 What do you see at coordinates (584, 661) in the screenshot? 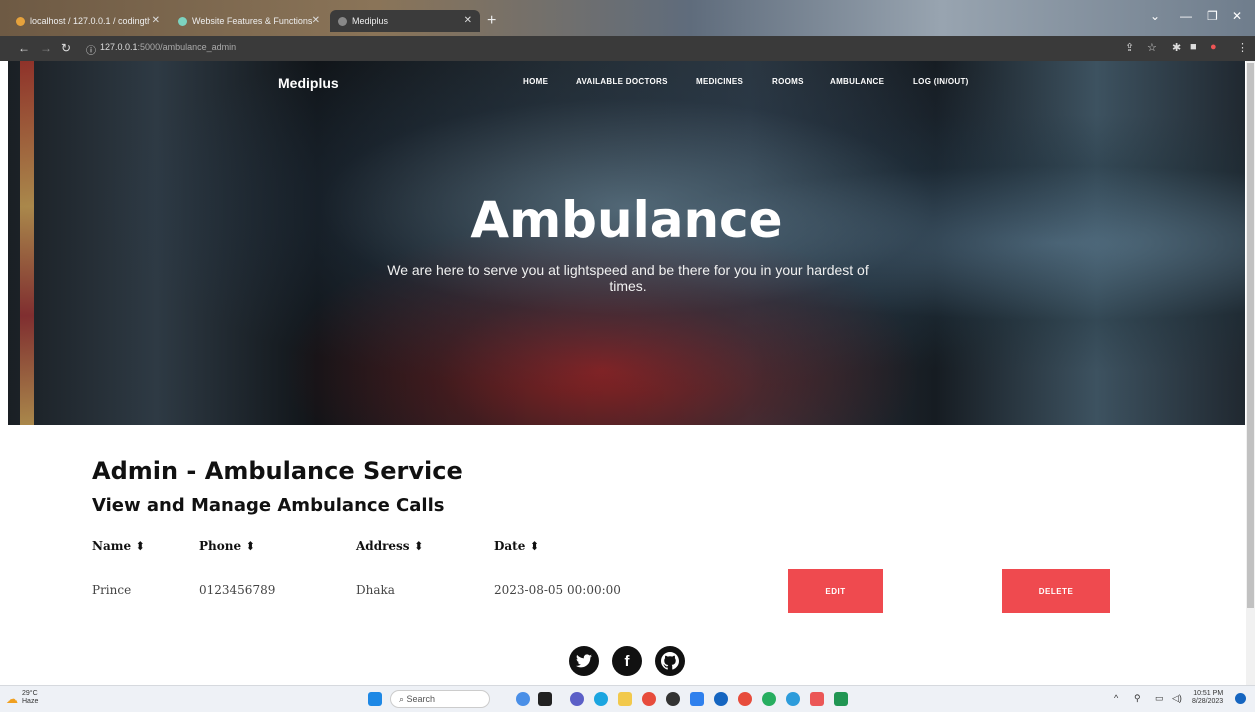
I see `twitter-icon` at bounding box center [584, 661].